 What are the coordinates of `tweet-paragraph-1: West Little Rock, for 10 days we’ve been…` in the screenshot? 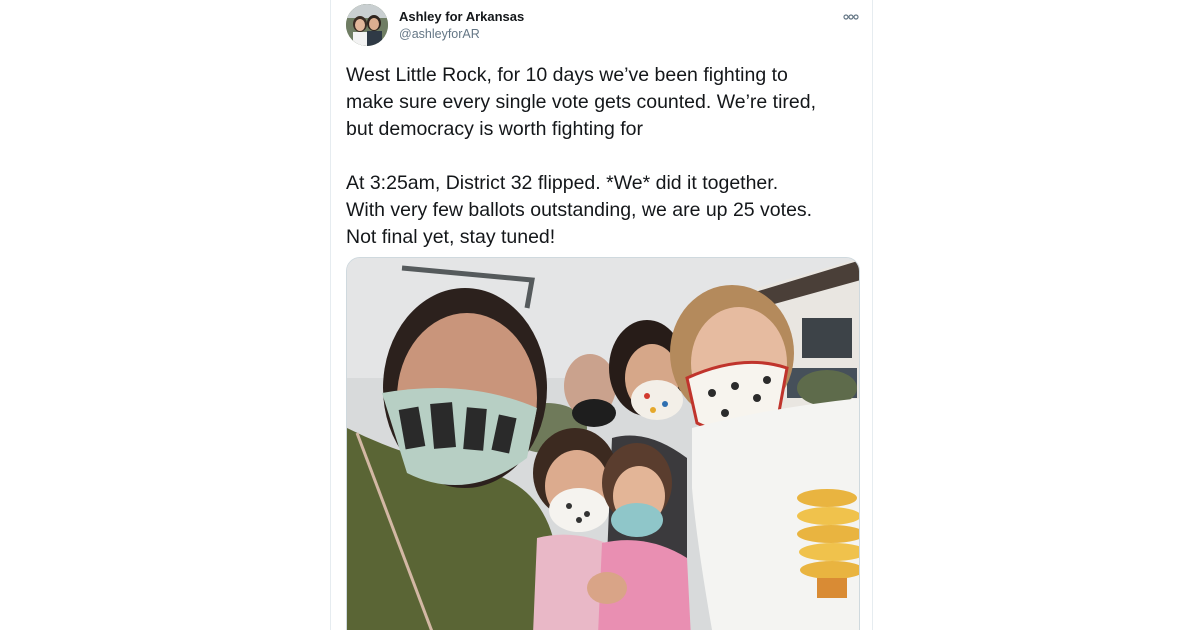 It's located at (581, 102).